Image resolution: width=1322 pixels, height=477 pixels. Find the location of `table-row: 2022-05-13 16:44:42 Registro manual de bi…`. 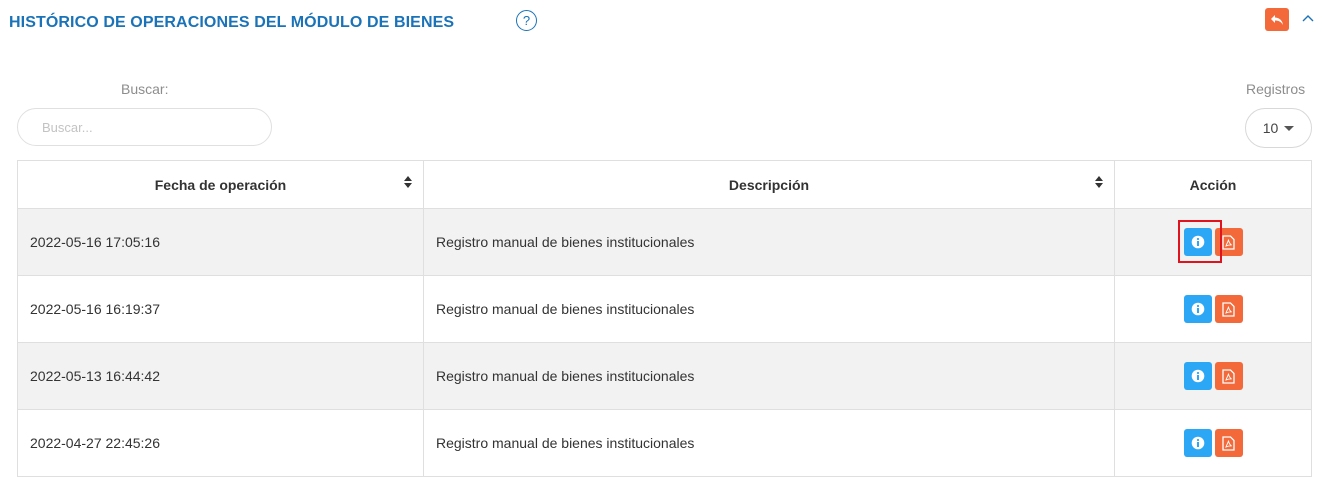

table-row: 2022-05-13 16:44:42 Registro manual de bi… is located at coordinates (664, 376).